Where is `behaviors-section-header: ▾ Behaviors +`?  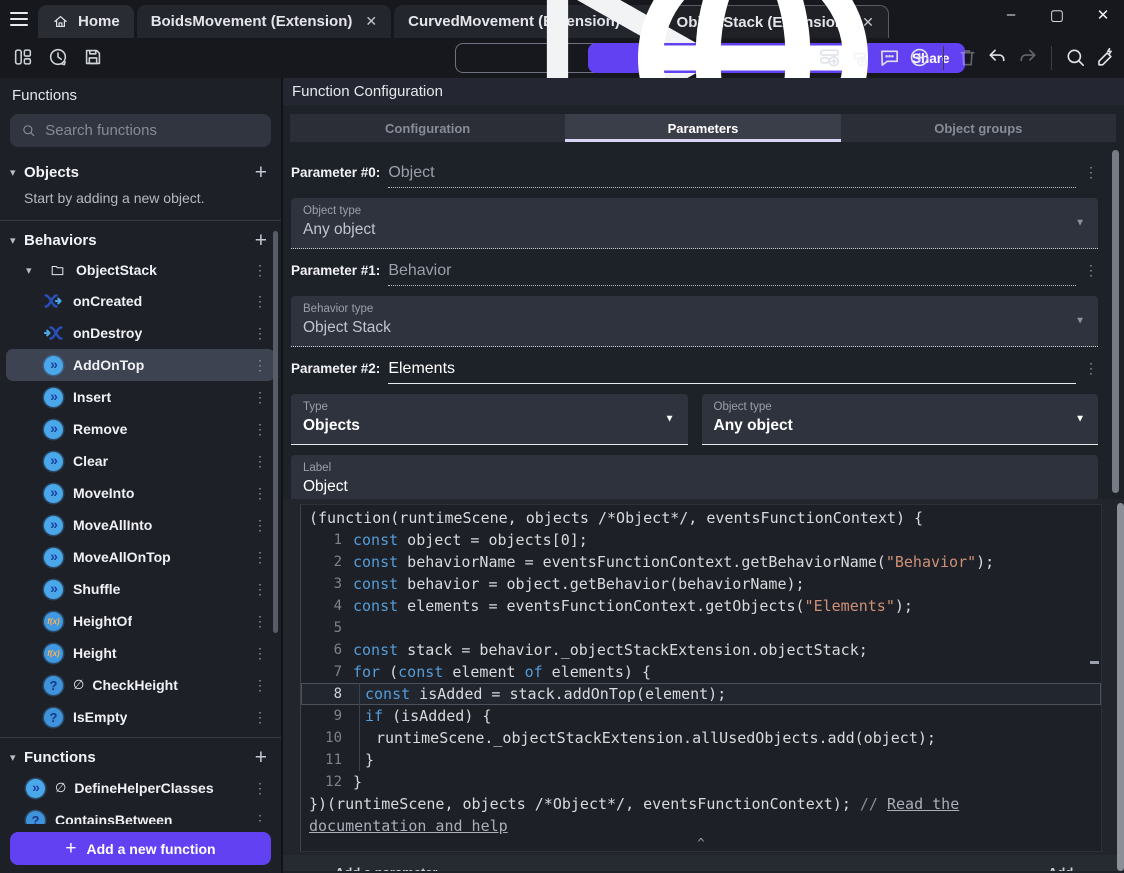
behaviors-section-header: ▾ Behaviors + is located at coordinates (140, 240).